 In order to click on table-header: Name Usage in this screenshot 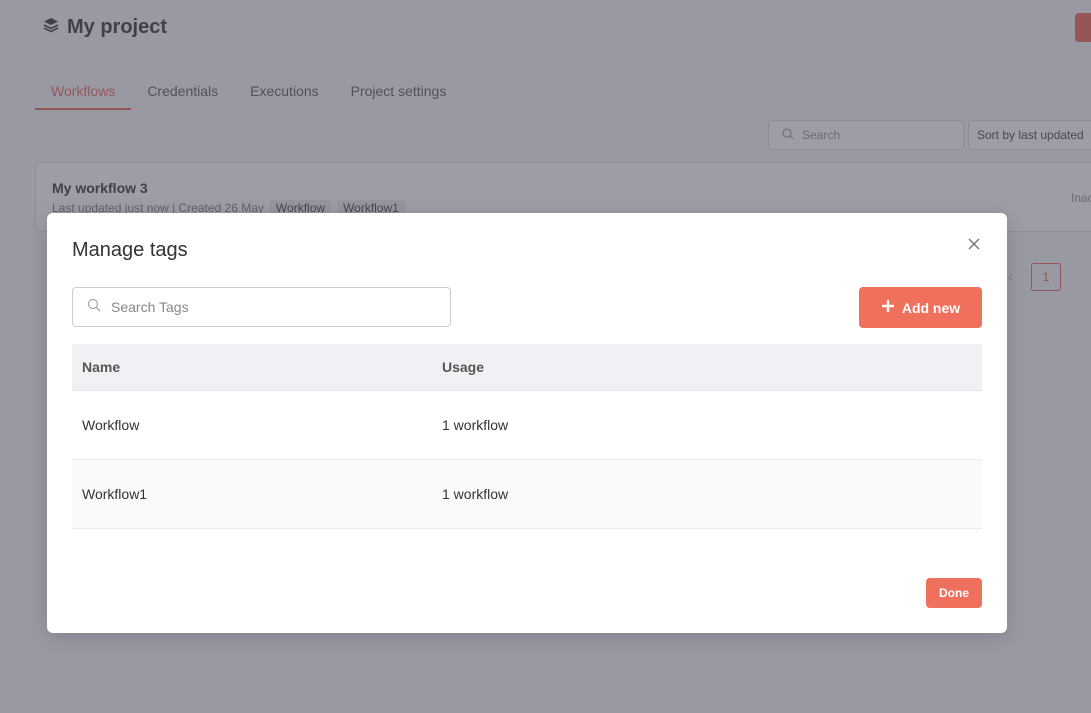, I will do `click(527, 367)`.